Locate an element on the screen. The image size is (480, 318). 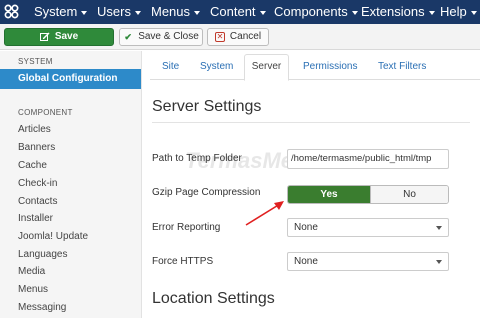
tab-server: Server is located at coordinates (266, 67).